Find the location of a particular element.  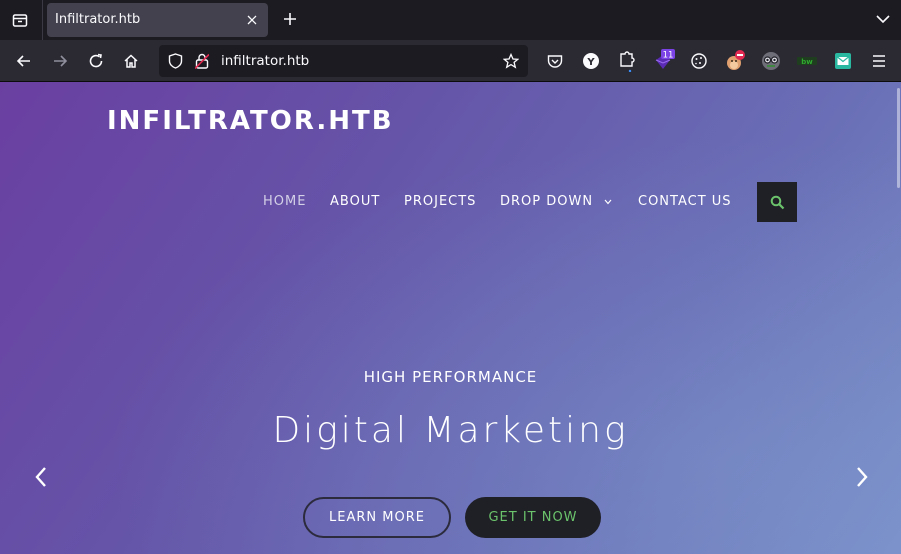

forward-button is located at coordinates (60, 61).